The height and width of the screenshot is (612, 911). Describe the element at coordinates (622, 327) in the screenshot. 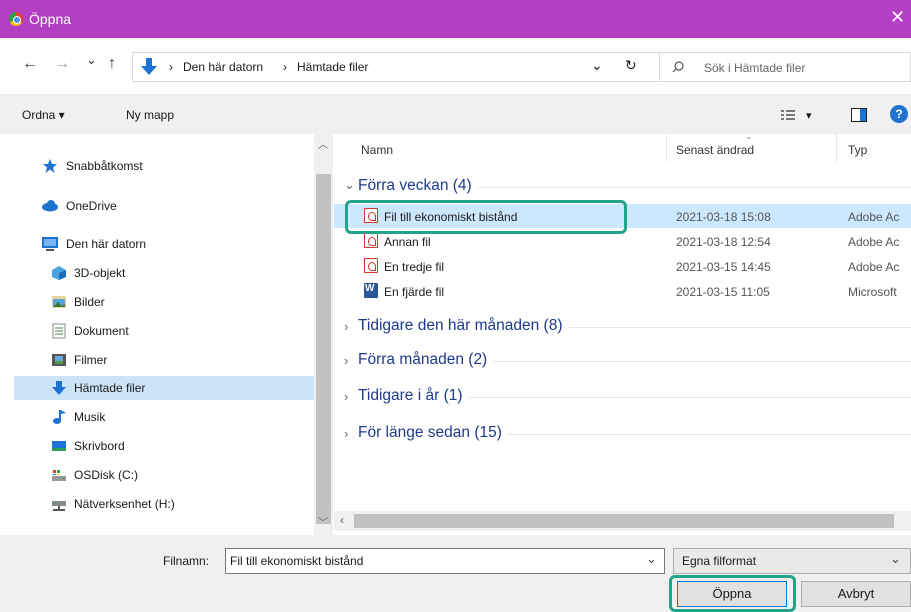

I see `group-earlier-this-month: › Tidigare den här månaden (8)` at that location.